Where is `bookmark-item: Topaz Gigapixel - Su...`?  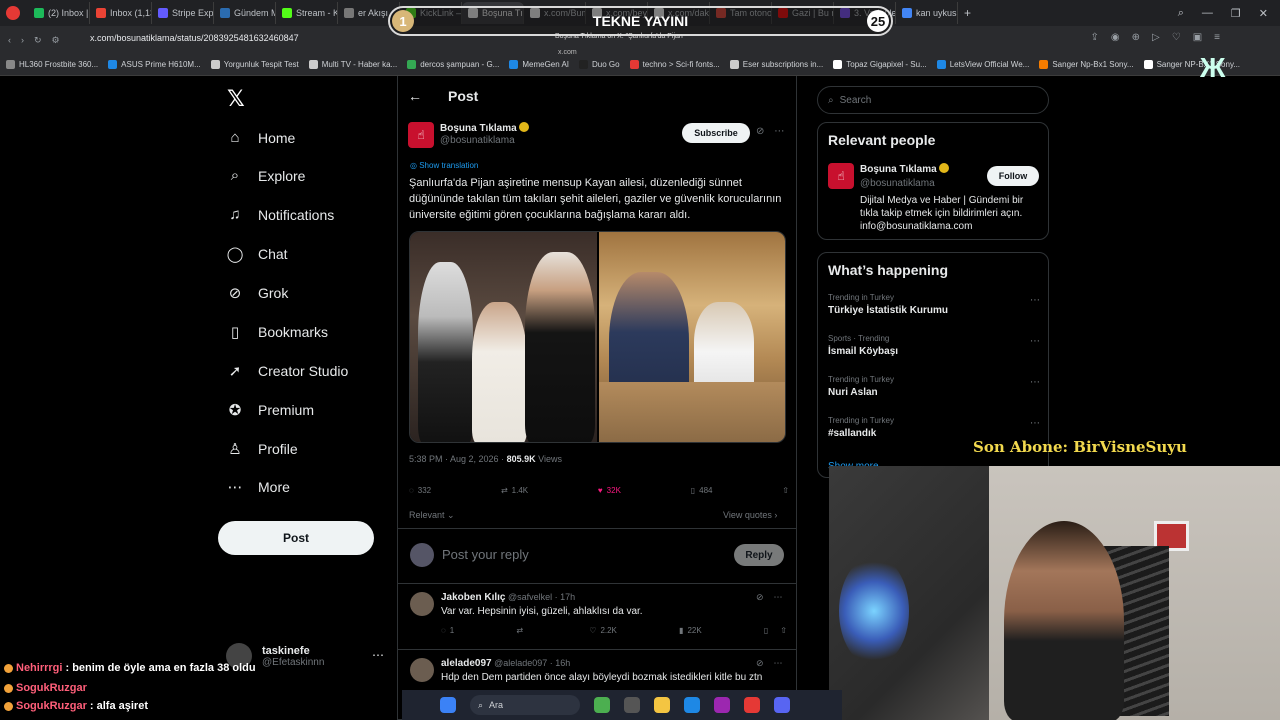 bookmark-item: Topaz Gigapixel - Su... is located at coordinates (880, 64).